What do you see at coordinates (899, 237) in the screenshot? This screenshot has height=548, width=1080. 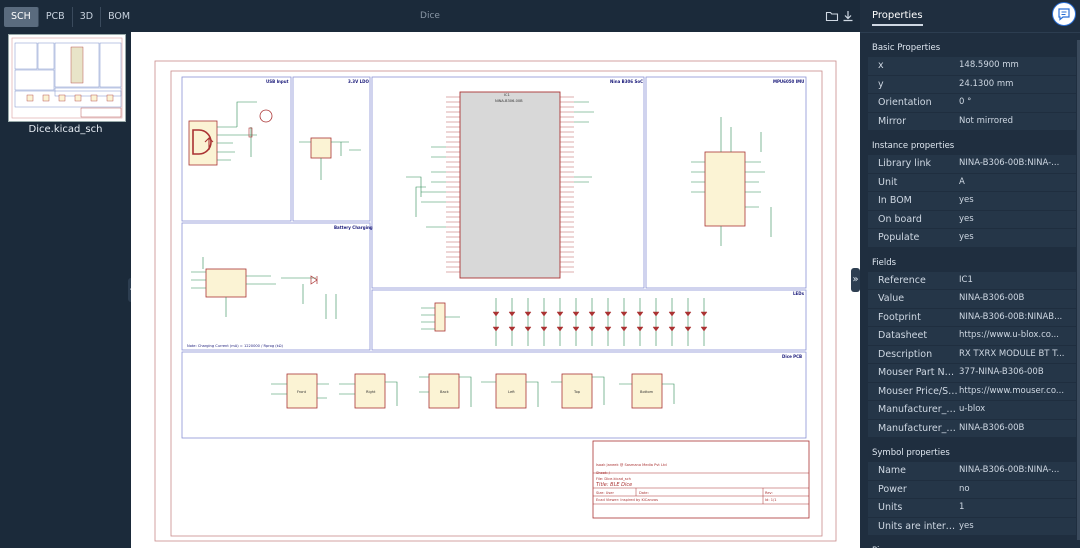 I see `property-key: Populate` at bounding box center [899, 237].